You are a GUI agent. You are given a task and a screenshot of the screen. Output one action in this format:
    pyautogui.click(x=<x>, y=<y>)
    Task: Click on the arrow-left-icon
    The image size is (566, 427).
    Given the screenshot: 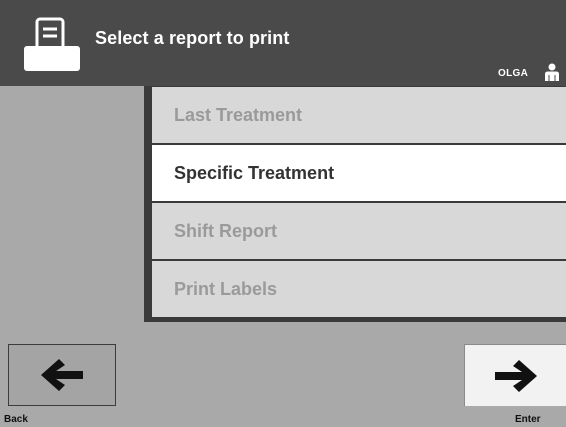 What is the action you would take?
    pyautogui.click(x=62, y=375)
    